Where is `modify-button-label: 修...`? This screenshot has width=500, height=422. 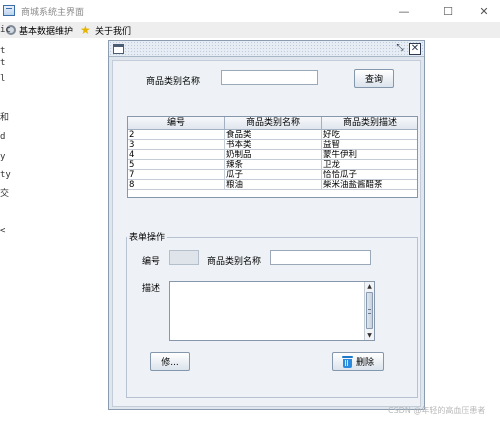
modify-button-label: 修... is located at coordinates (170, 363).